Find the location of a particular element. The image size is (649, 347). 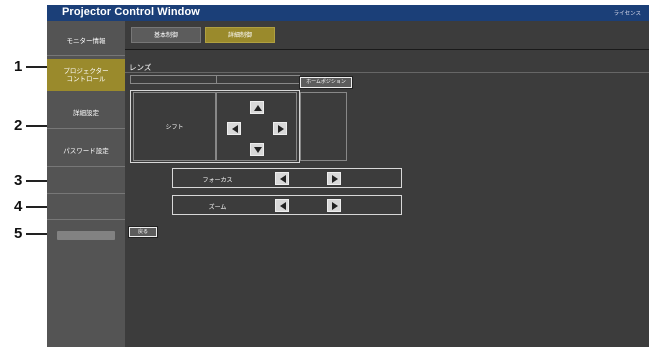

shift-down-button is located at coordinates (257, 149).